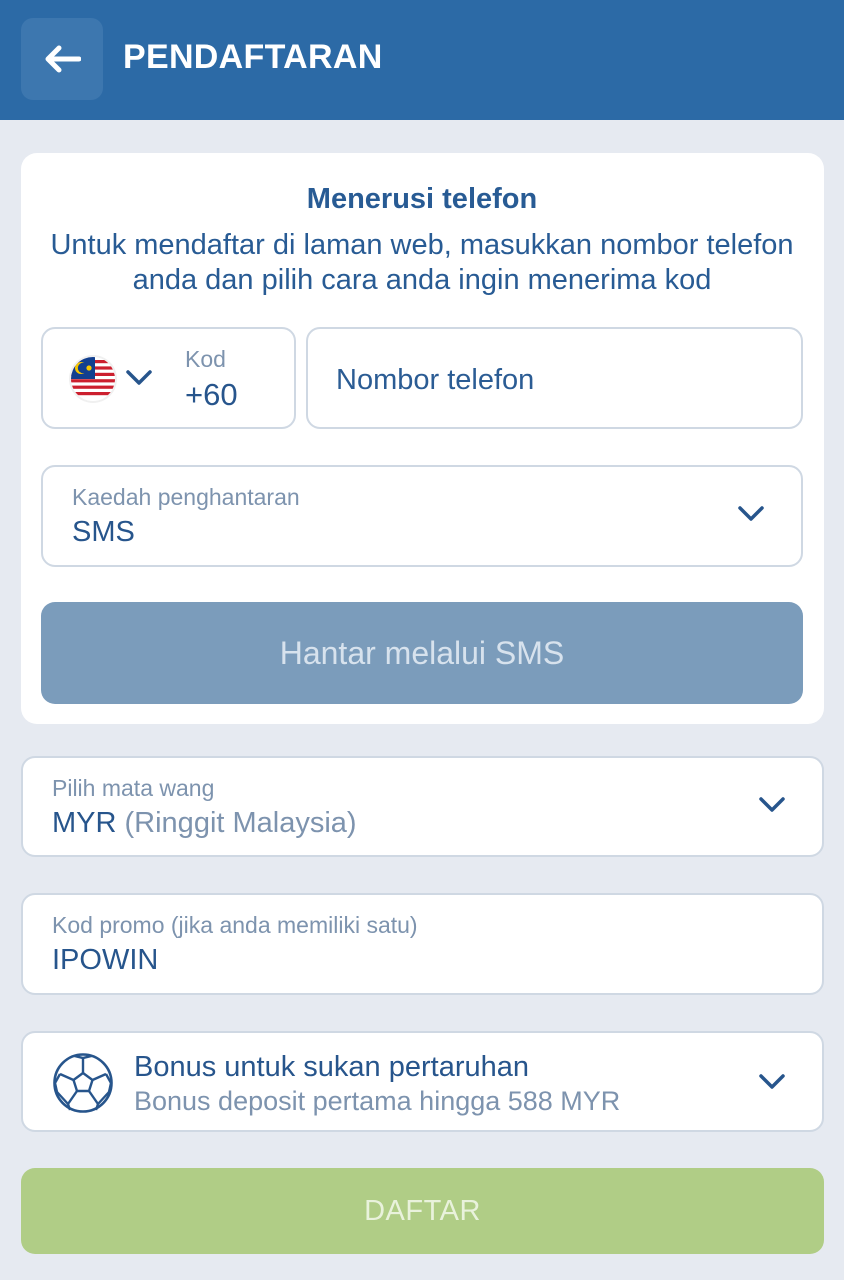 This screenshot has width=844, height=1280. I want to click on bonus-subtitle: Bonus deposit pertama hingga 588 MYR, so click(377, 1101).